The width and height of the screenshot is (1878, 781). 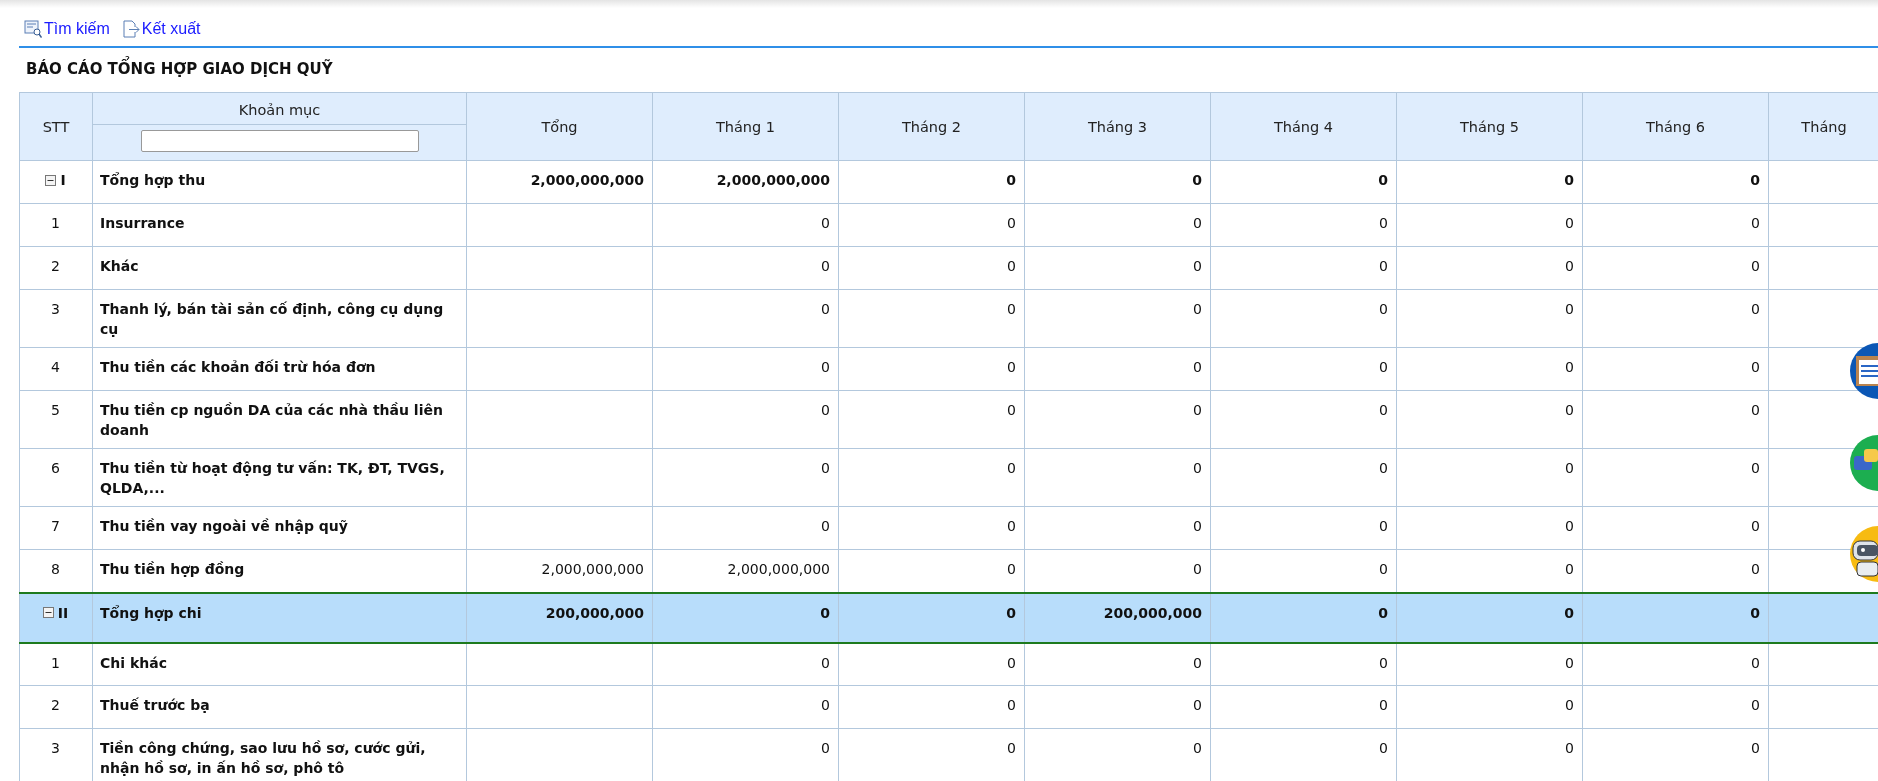 What do you see at coordinates (155, 705) in the screenshot?
I see `item-name: Thuế trước bạ` at bounding box center [155, 705].